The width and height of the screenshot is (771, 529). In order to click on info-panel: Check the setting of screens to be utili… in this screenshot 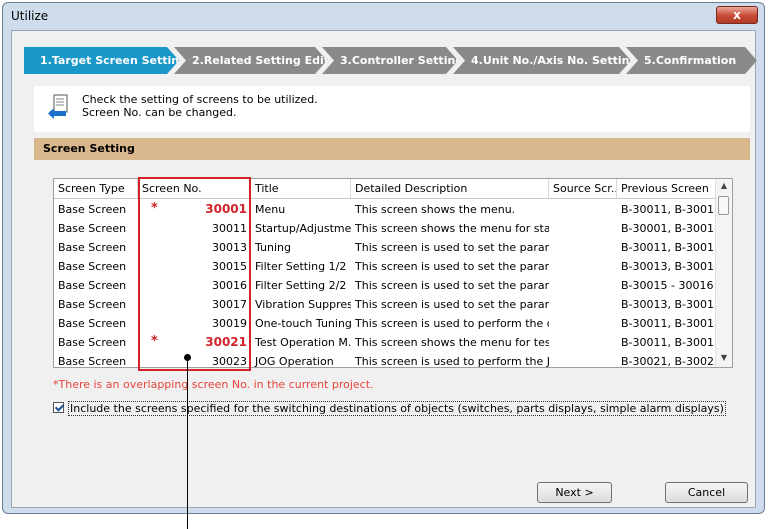, I will do `click(392, 109)`.